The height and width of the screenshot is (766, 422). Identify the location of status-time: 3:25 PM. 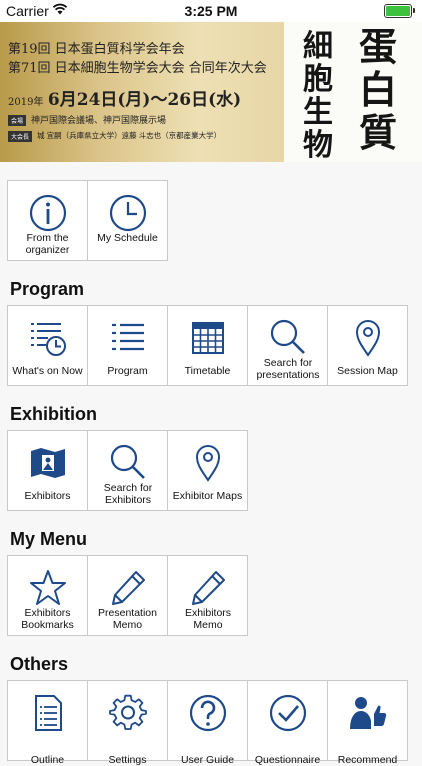
(211, 11).